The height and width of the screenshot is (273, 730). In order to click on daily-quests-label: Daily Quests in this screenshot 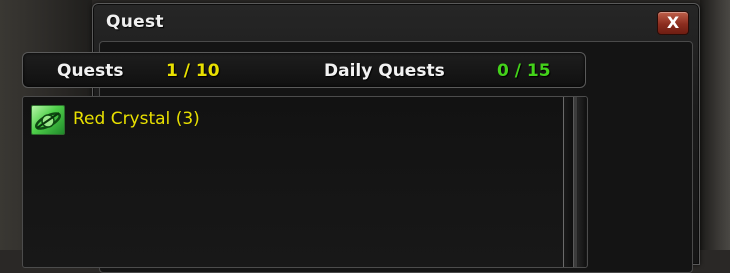, I will do `click(384, 71)`.